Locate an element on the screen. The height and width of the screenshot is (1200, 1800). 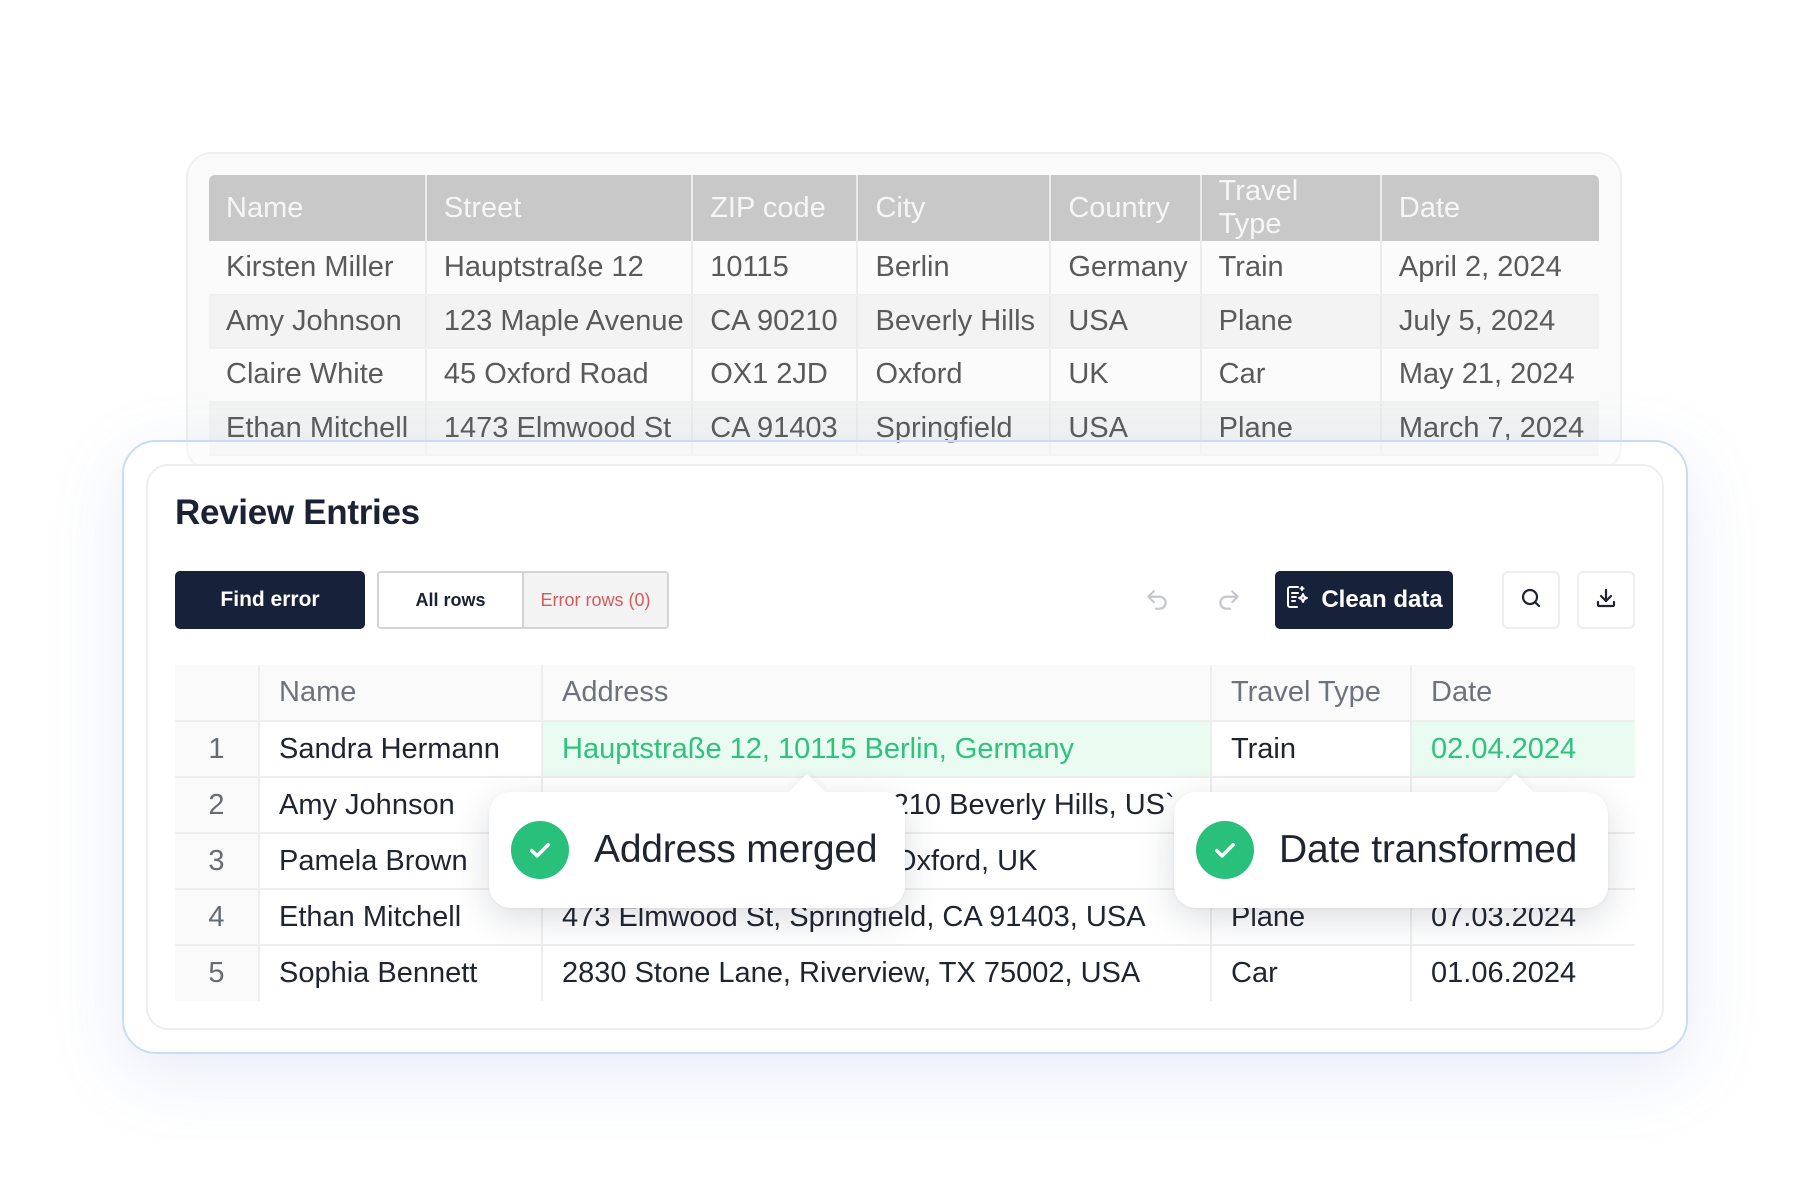
row-number: 1 is located at coordinates (217, 749).